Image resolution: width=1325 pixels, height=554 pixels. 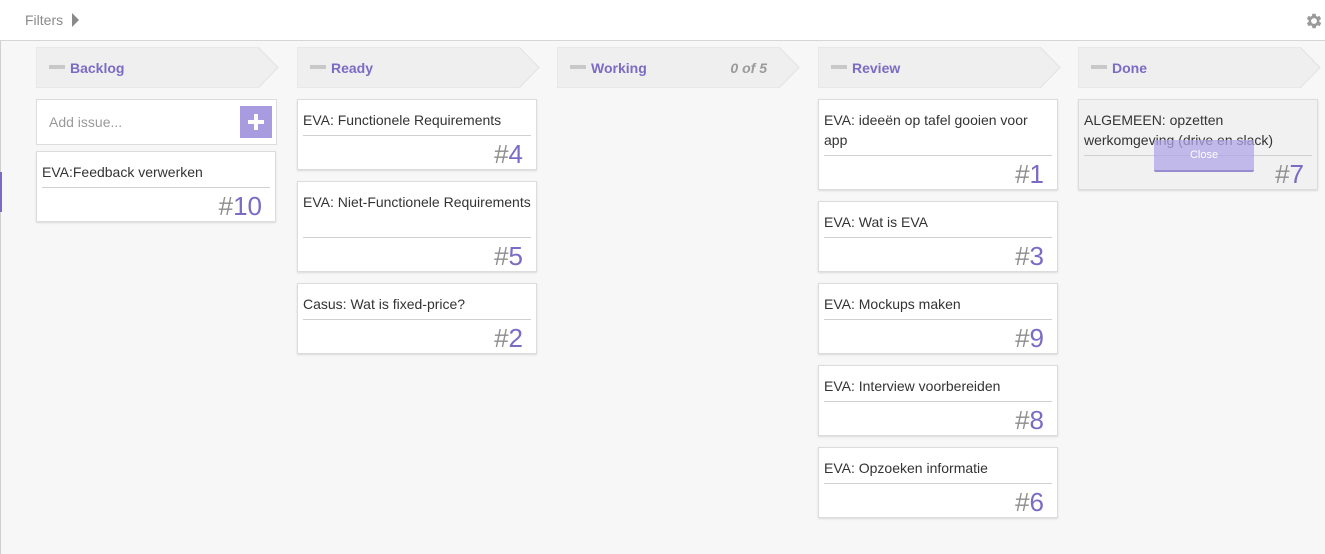 I want to click on card-title: EVA: Functionele Requirements, so click(x=402, y=120).